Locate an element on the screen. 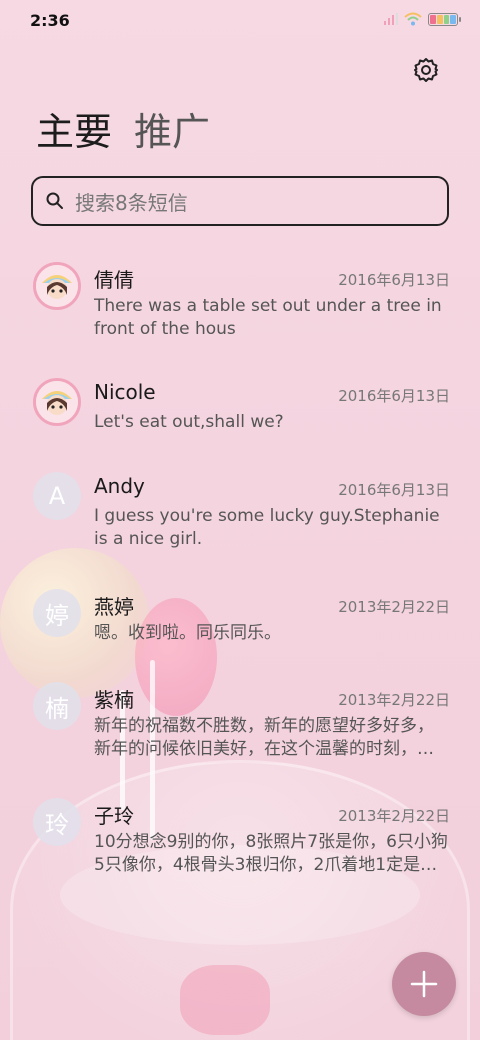 This screenshot has height=1040, width=480. compose-button is located at coordinates (424, 984).